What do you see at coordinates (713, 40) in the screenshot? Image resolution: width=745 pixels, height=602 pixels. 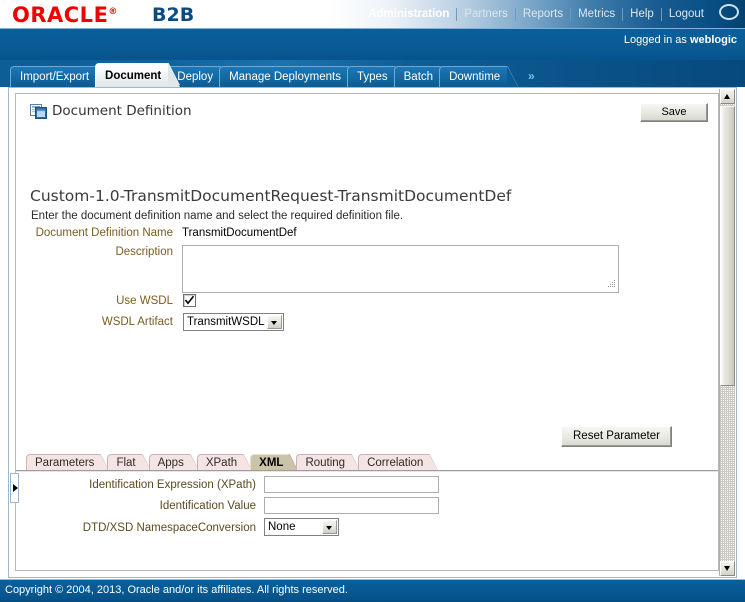 I see `logged-in-username: weblogic` at bounding box center [713, 40].